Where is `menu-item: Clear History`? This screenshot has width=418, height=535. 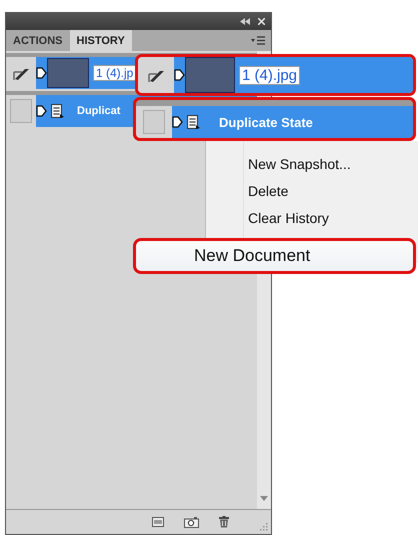 menu-item: Clear History is located at coordinates (312, 217).